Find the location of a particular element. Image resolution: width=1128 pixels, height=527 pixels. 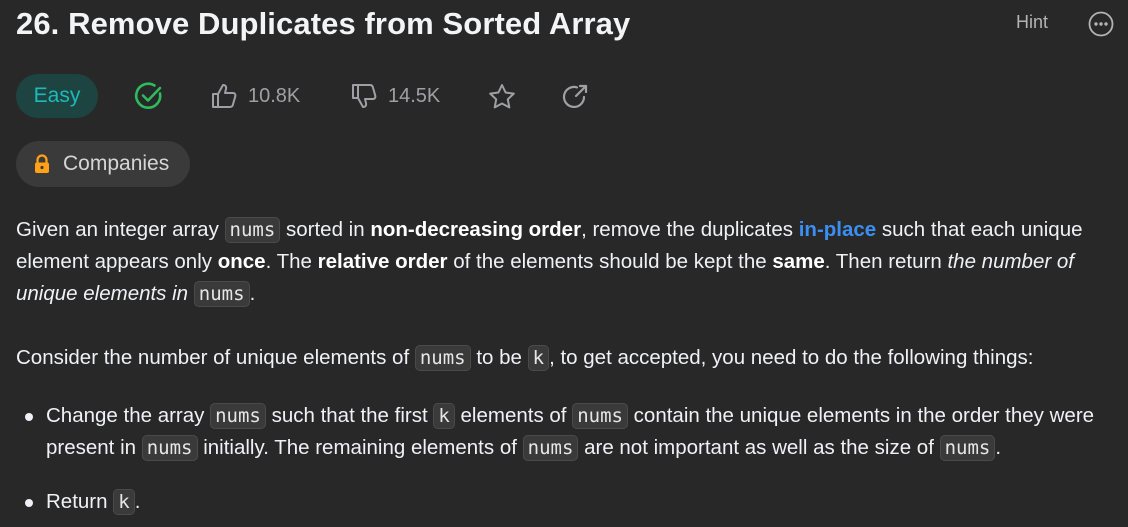

dislike-button: 14.5K is located at coordinates (395, 96).